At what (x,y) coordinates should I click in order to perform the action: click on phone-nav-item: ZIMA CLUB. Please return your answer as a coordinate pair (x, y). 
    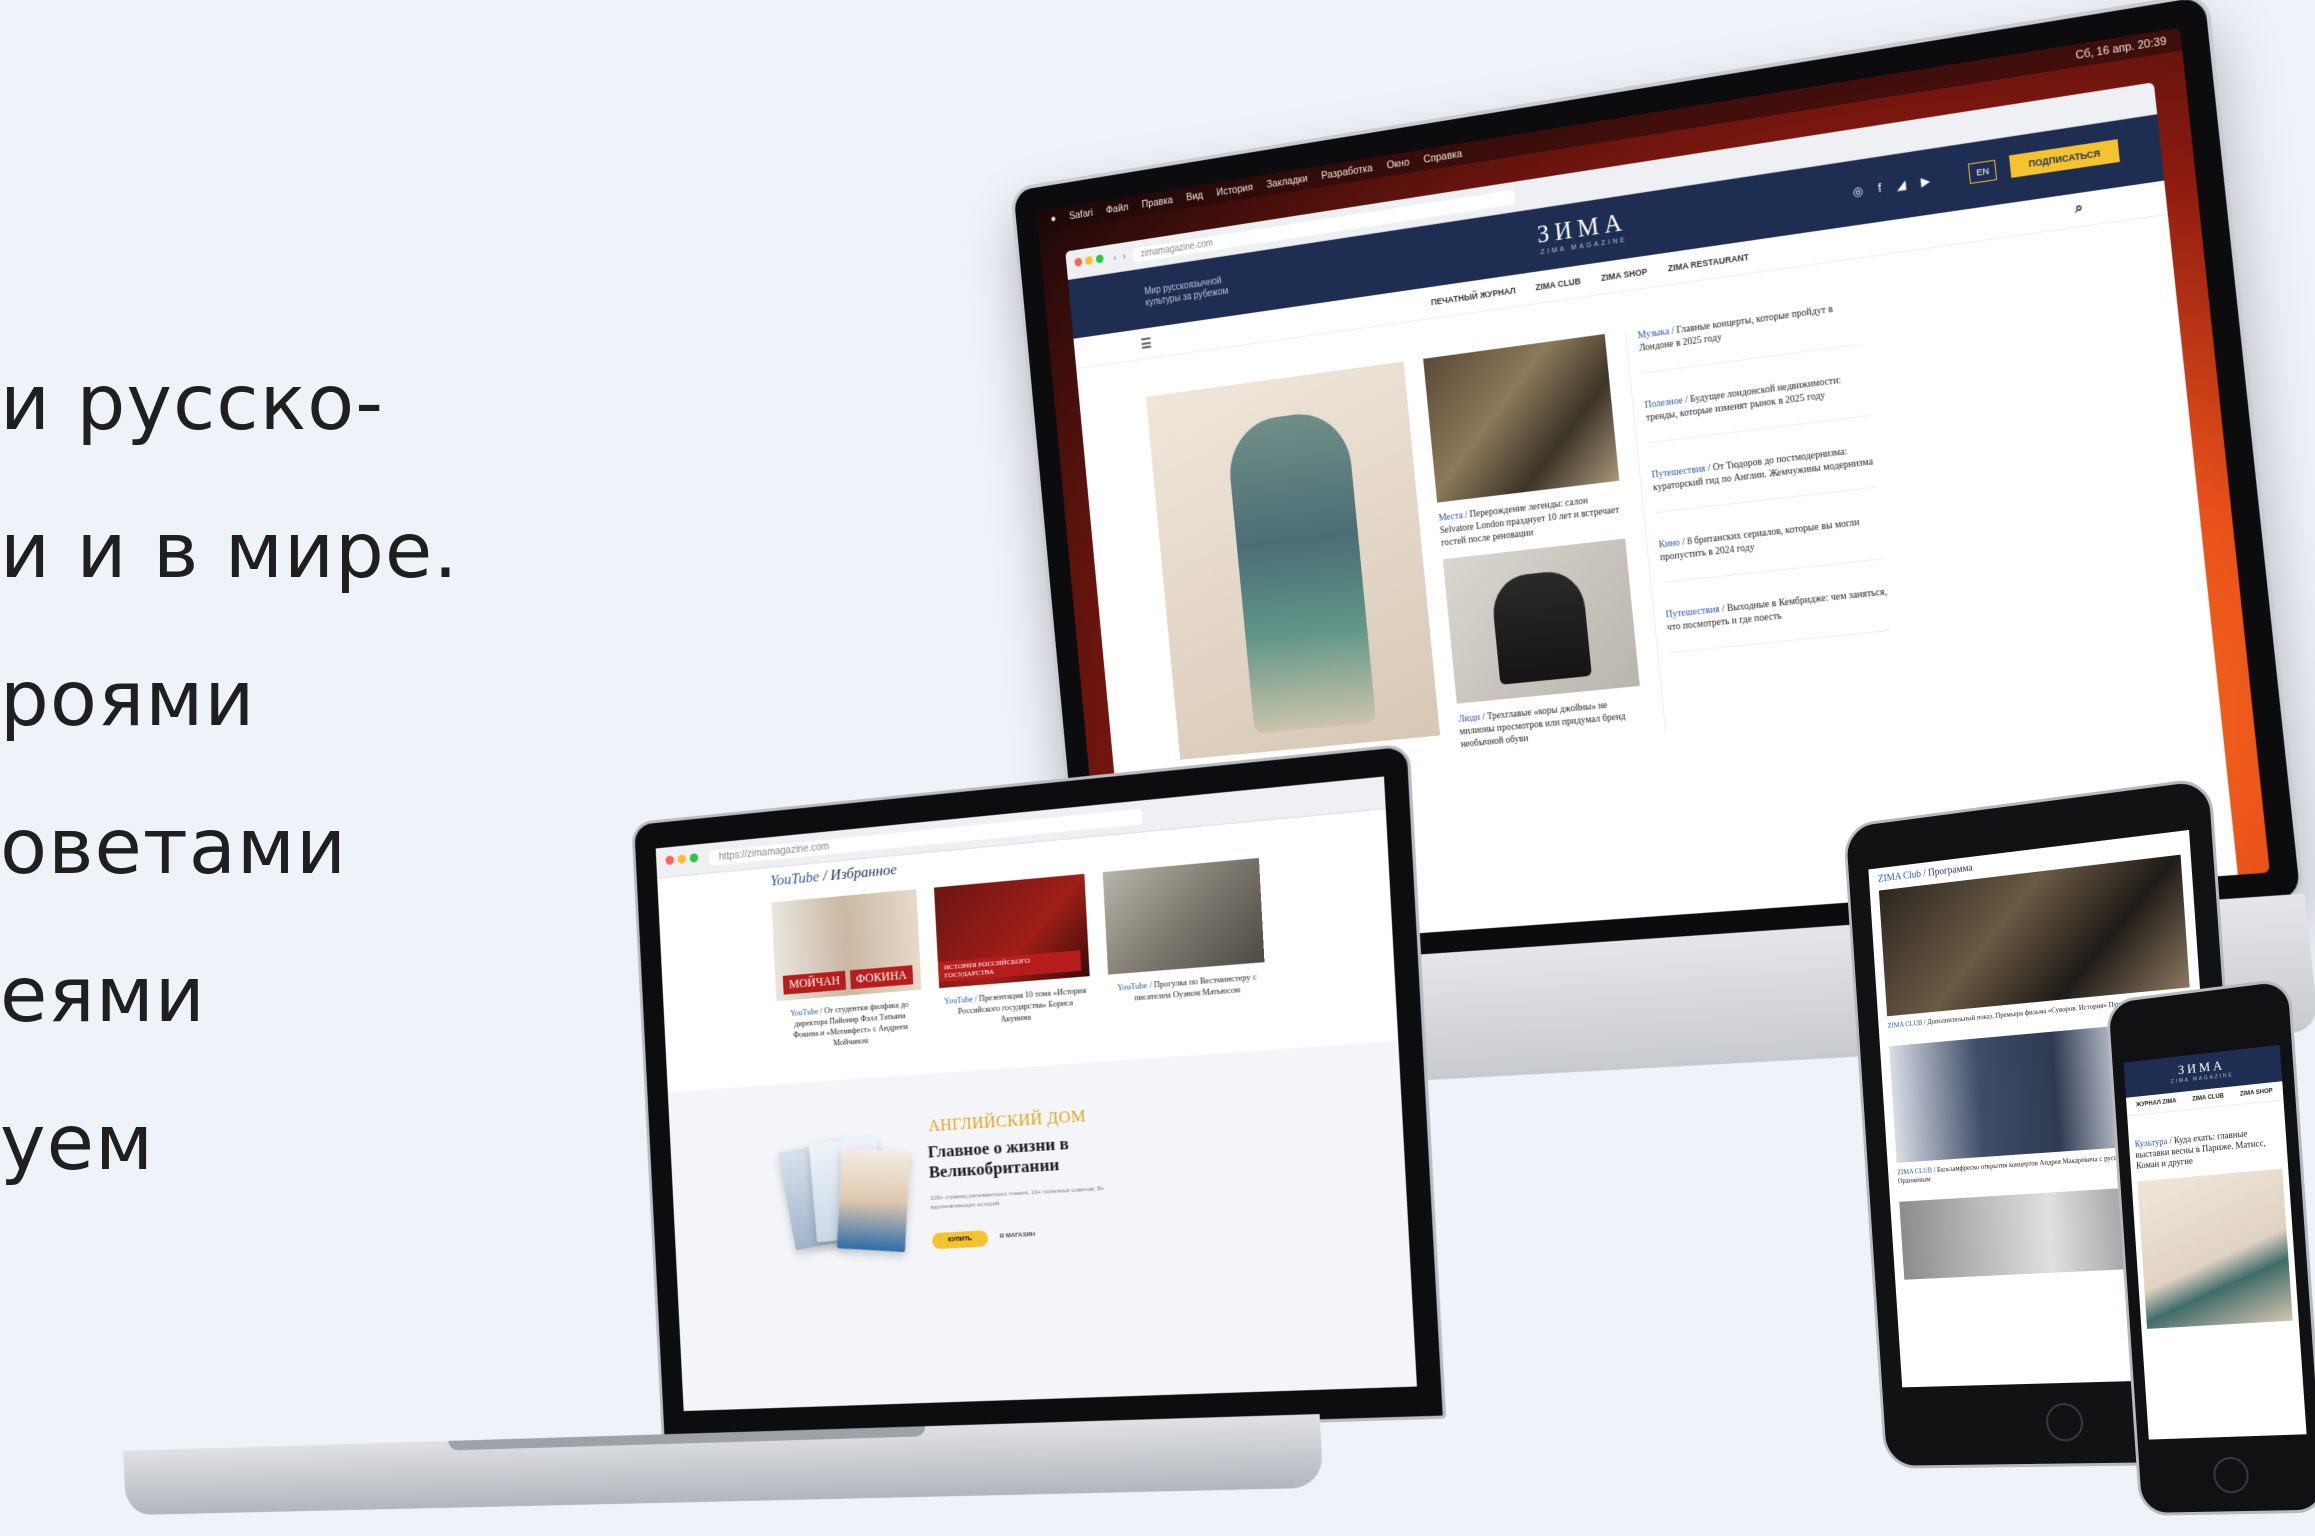
    Looking at the image, I should click on (2208, 1097).